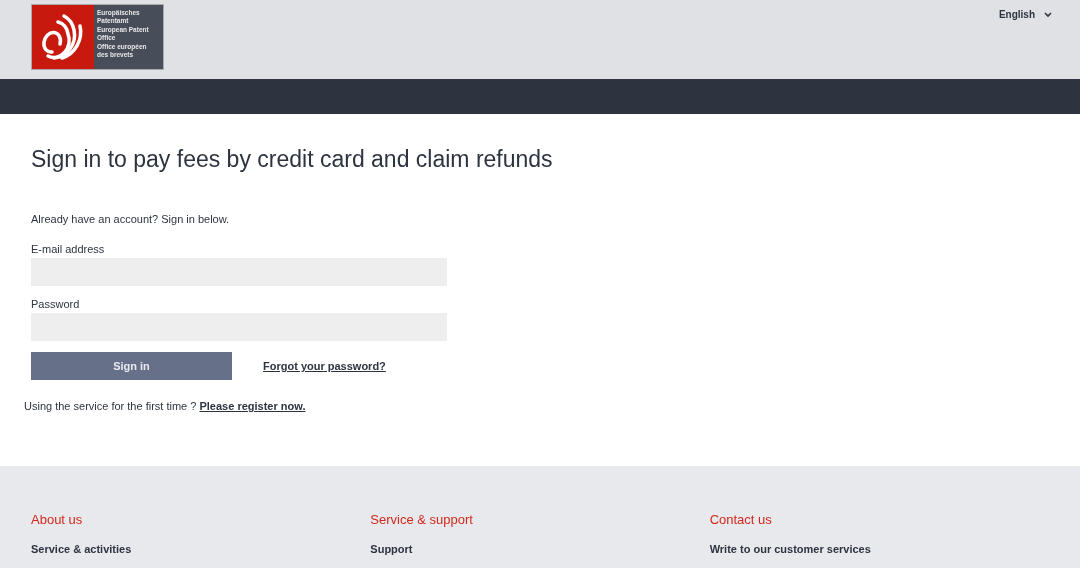 The height and width of the screenshot is (568, 1080). Describe the element at coordinates (81, 549) in the screenshot. I see `footer-link: Service & activities` at that location.